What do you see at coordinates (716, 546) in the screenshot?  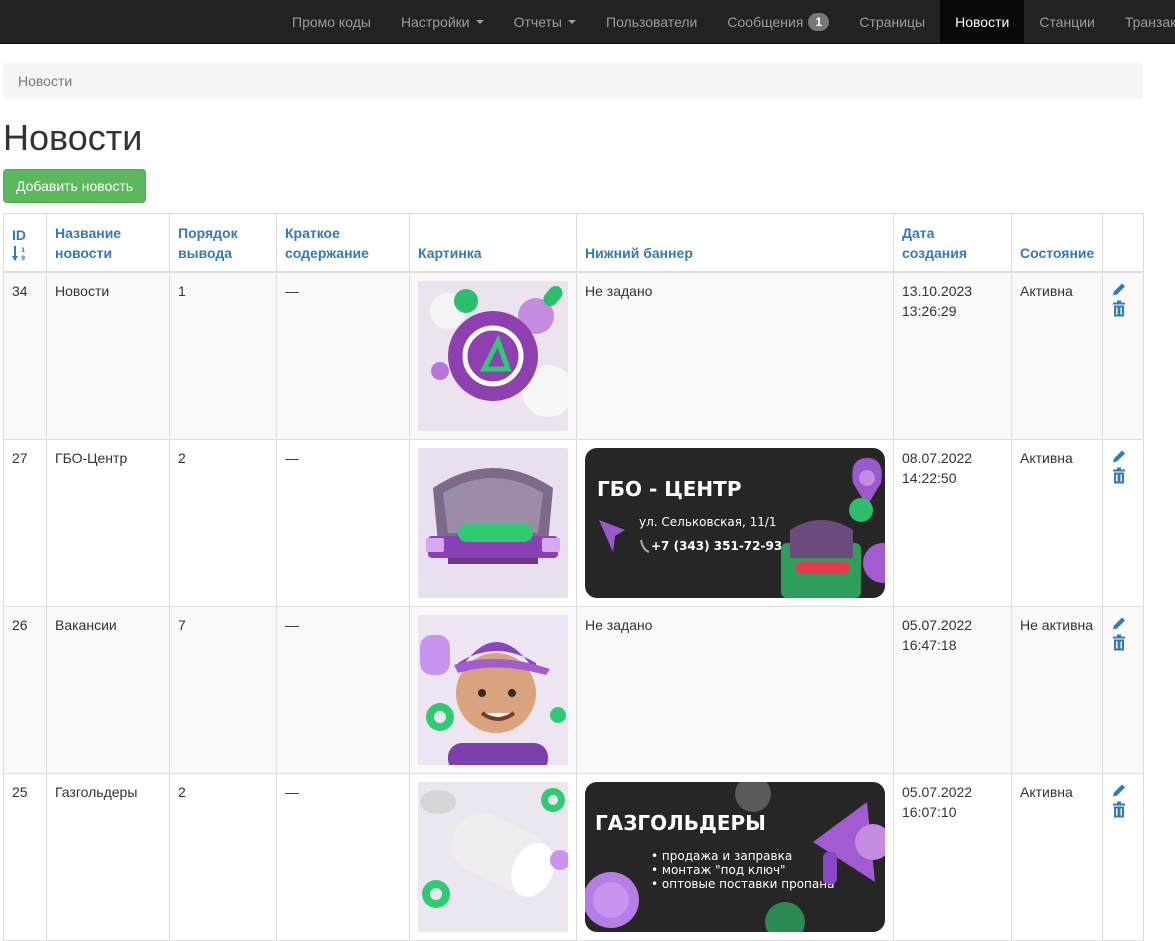 I see `banner-phone: +7 (343) 351-72-93` at bounding box center [716, 546].